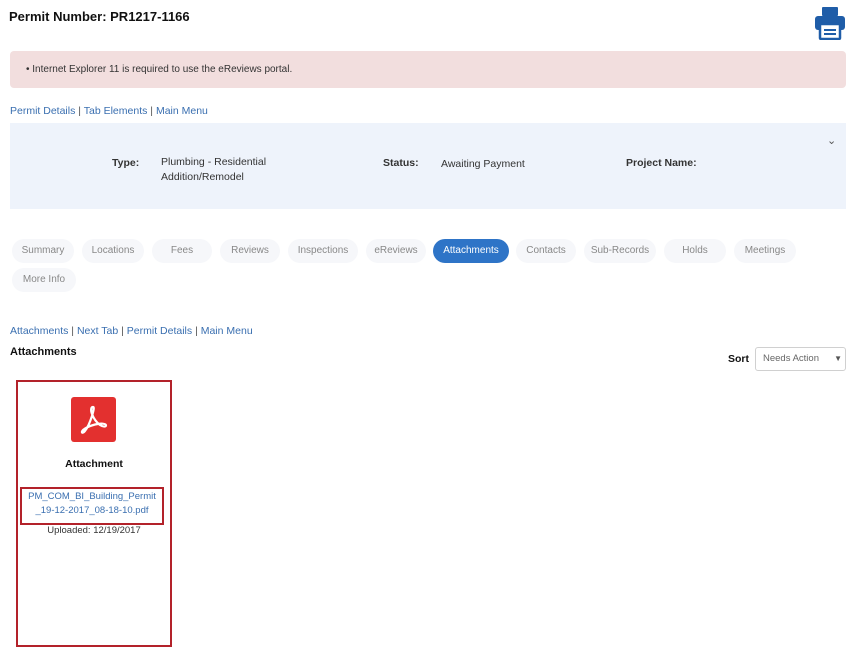 The height and width of the screenshot is (647, 846). I want to click on tab-locations: Locations, so click(113, 251).